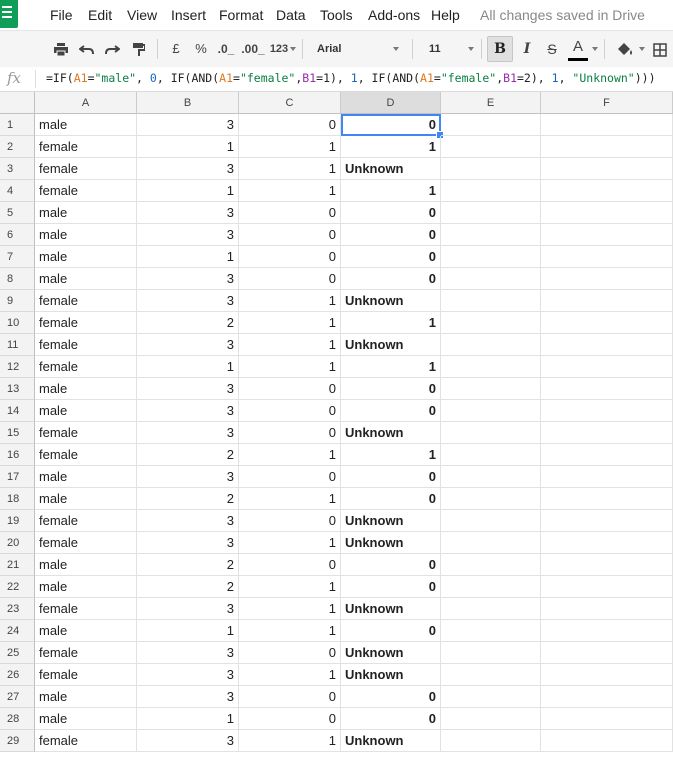 Image resolution: width=673 pixels, height=757 pixels. What do you see at coordinates (491, 345) in the screenshot?
I see `cell-e11` at bounding box center [491, 345].